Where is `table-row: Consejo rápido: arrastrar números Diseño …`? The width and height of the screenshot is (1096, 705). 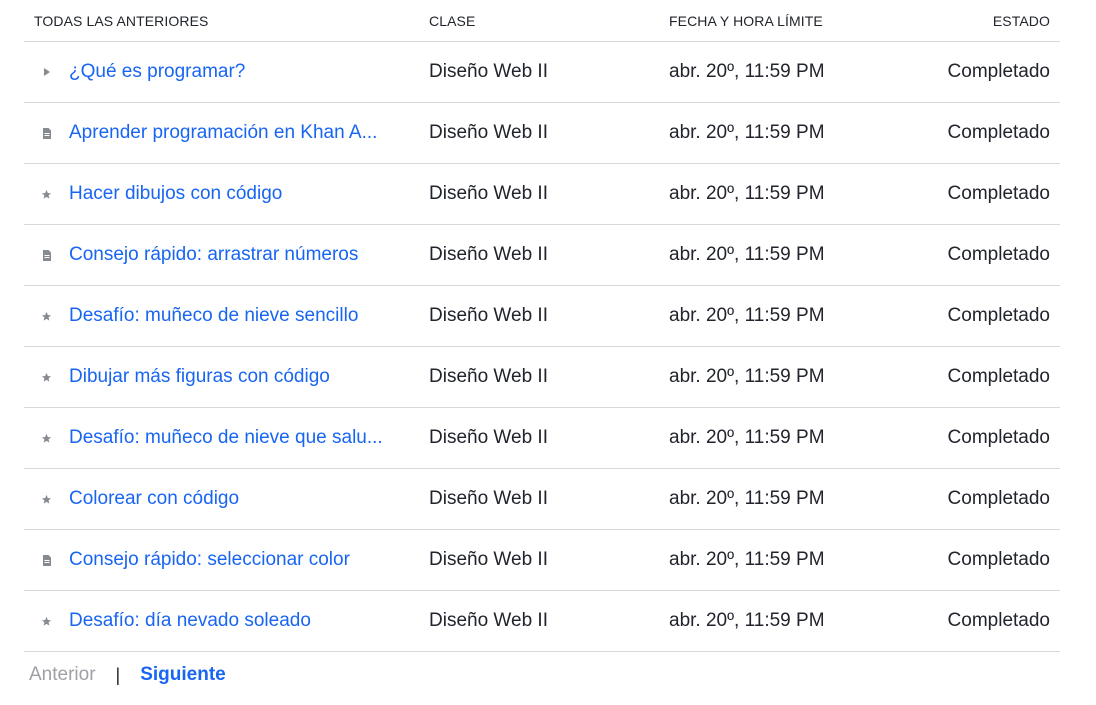
table-row: Consejo rápido: arrastrar números Diseño … is located at coordinates (542, 255).